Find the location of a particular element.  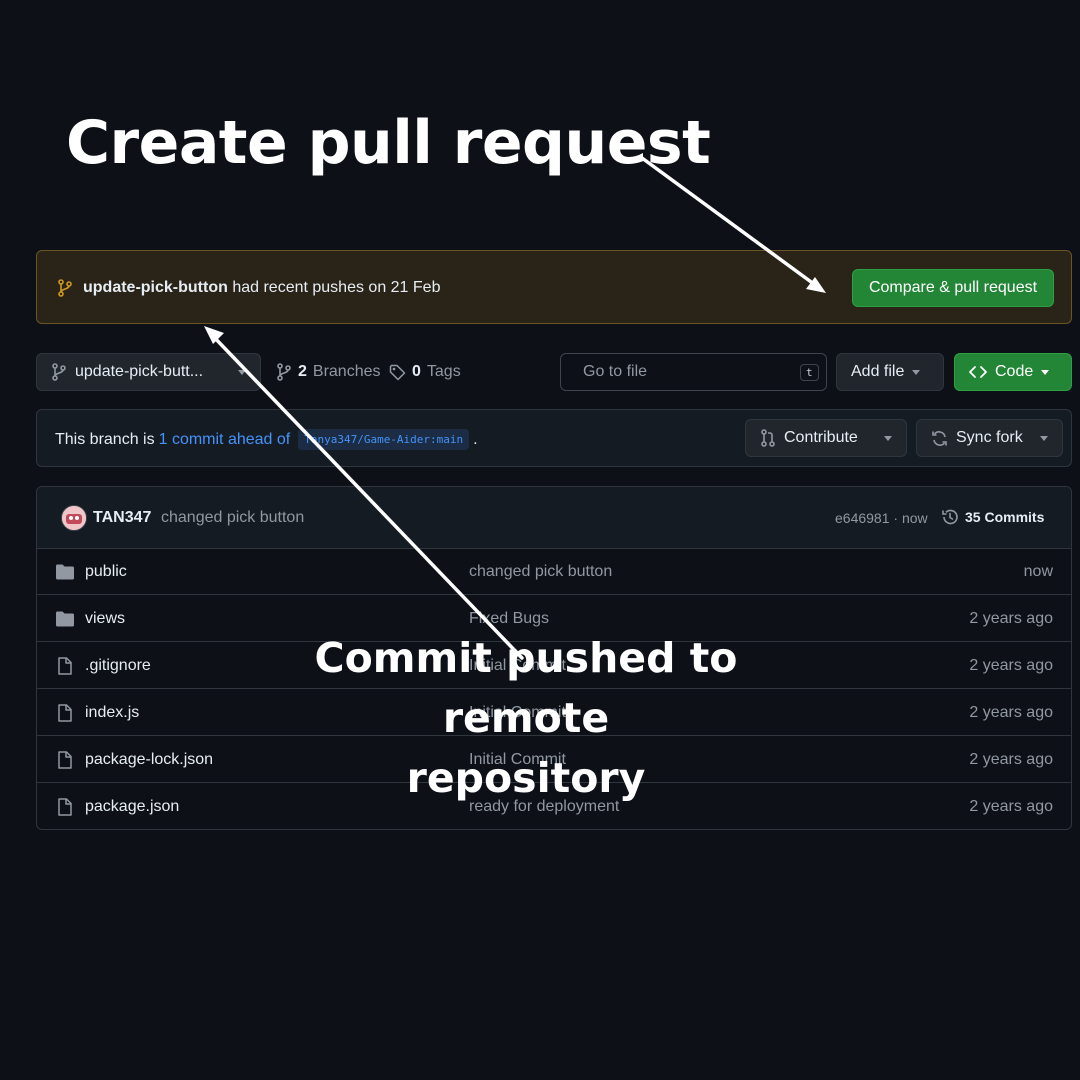

go-to-file-search: t is located at coordinates (693, 372).